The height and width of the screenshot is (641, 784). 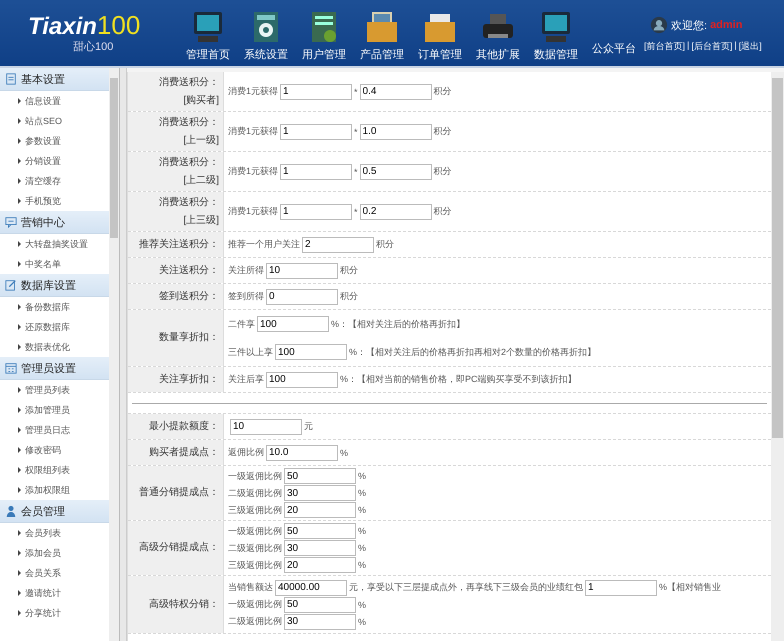 What do you see at coordinates (726, 25) in the screenshot?
I see `user-name: admin` at bounding box center [726, 25].